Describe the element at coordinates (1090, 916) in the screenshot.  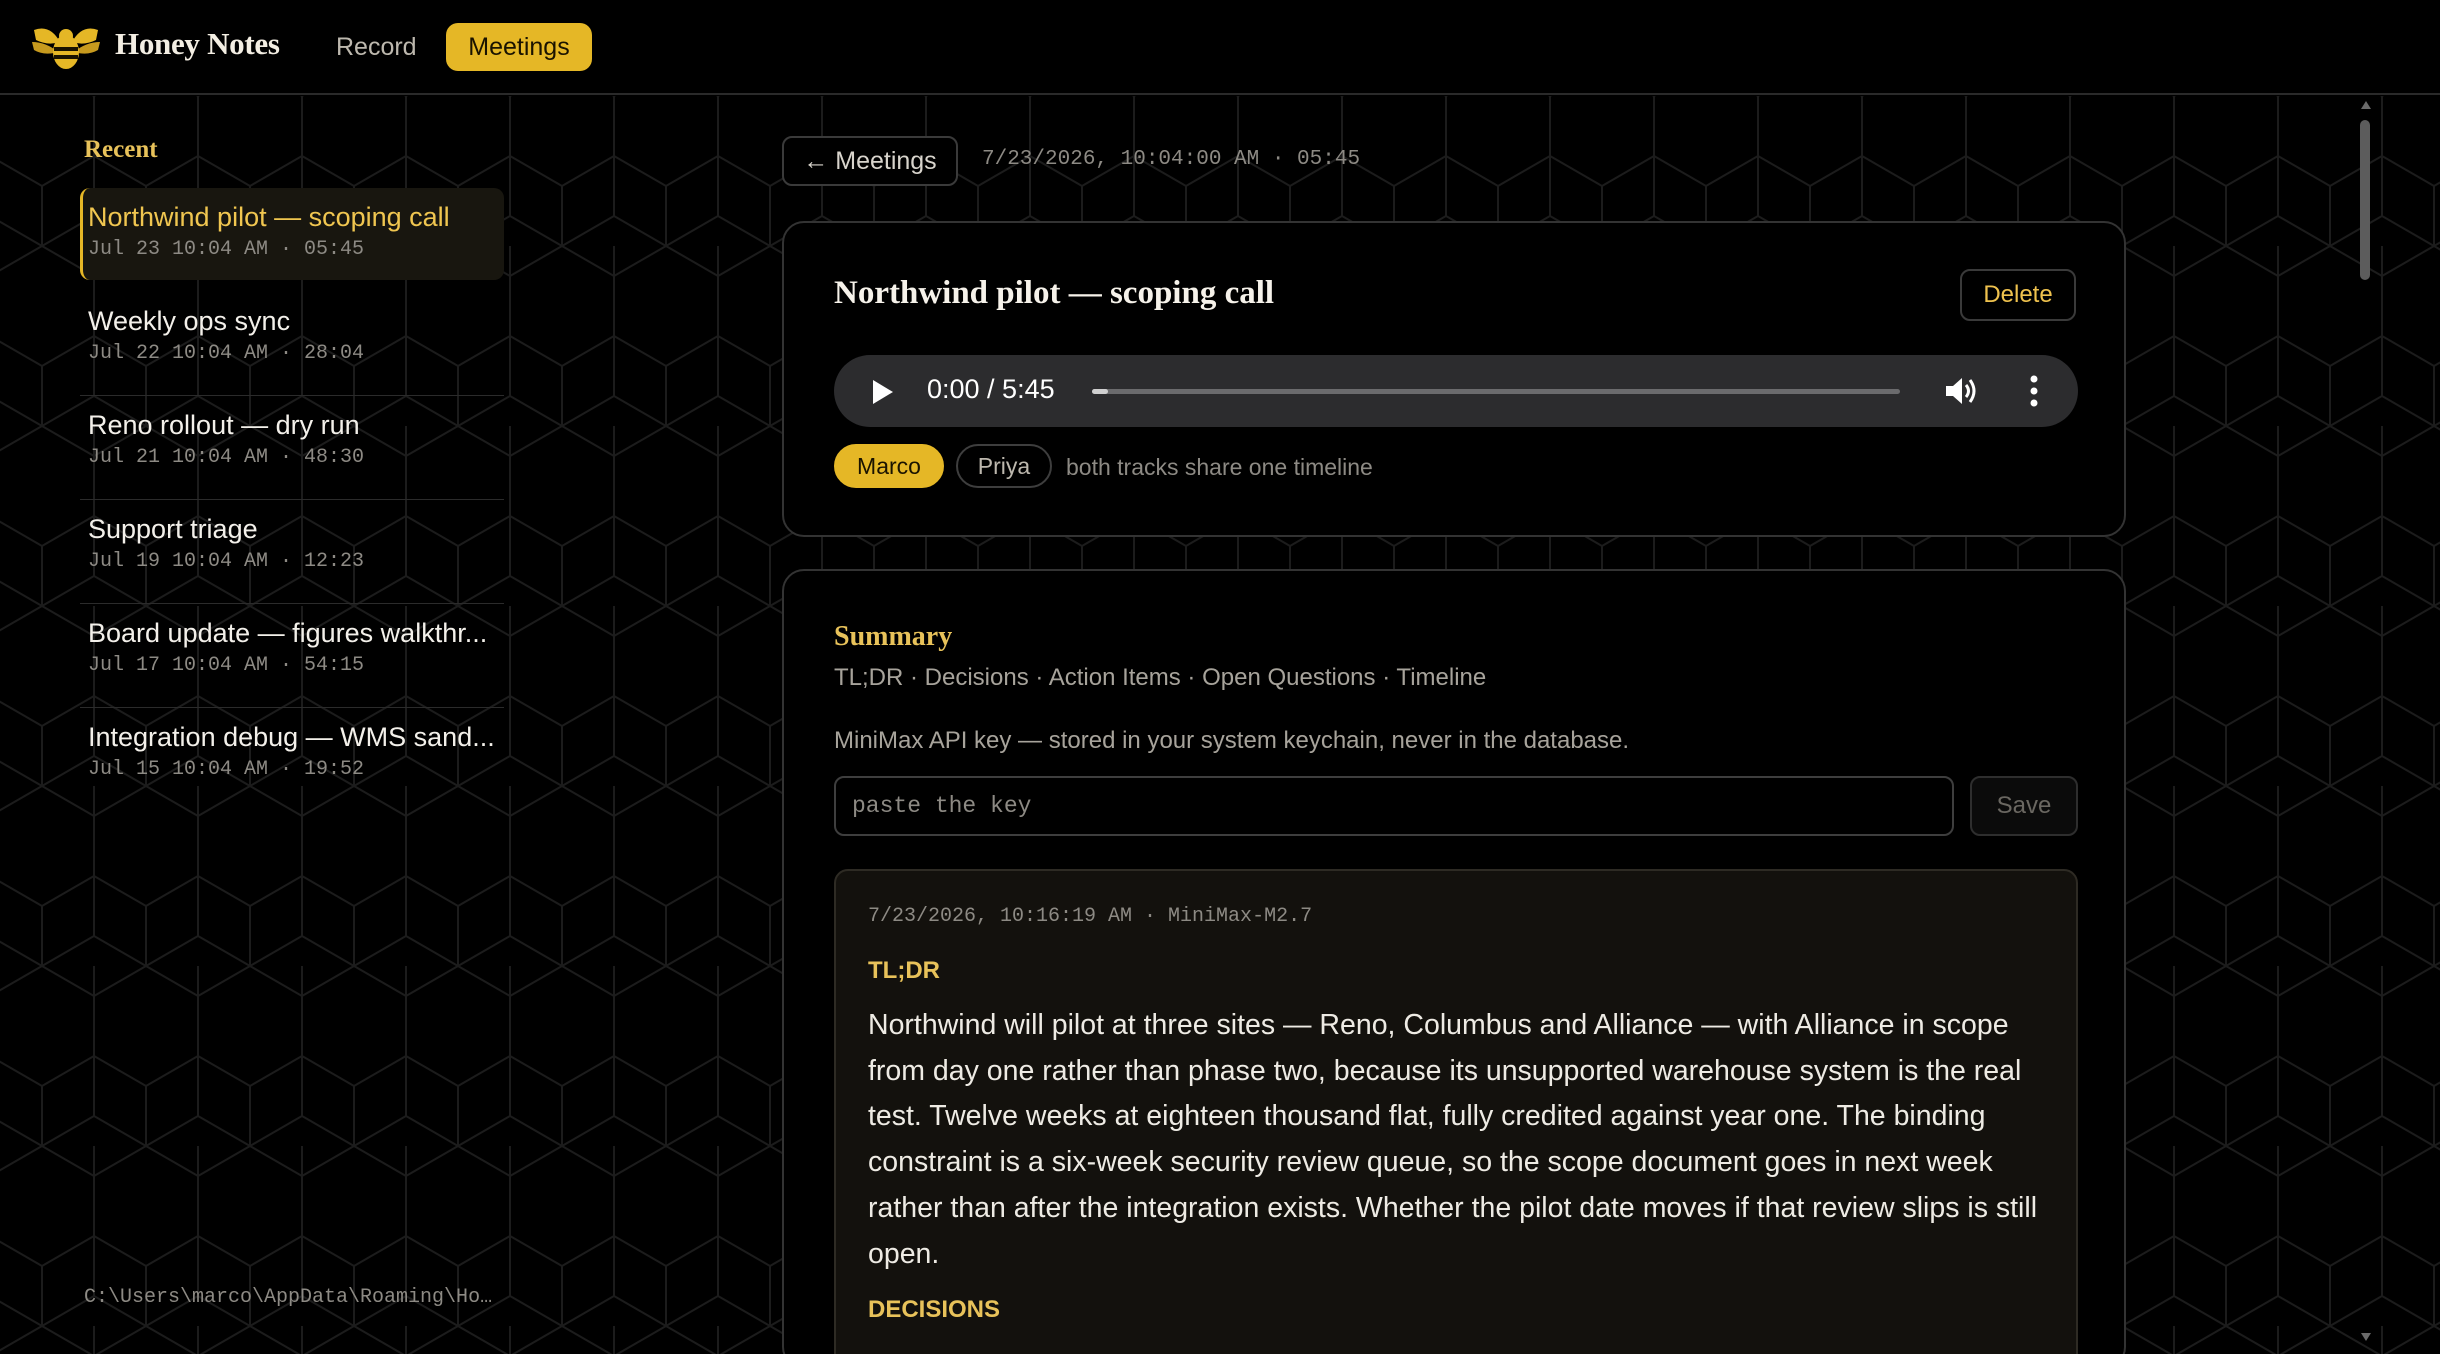
I see `summary-generated-meta: 7/23/2026, 10:16:19 AM · MiniMax-M2.7` at that location.